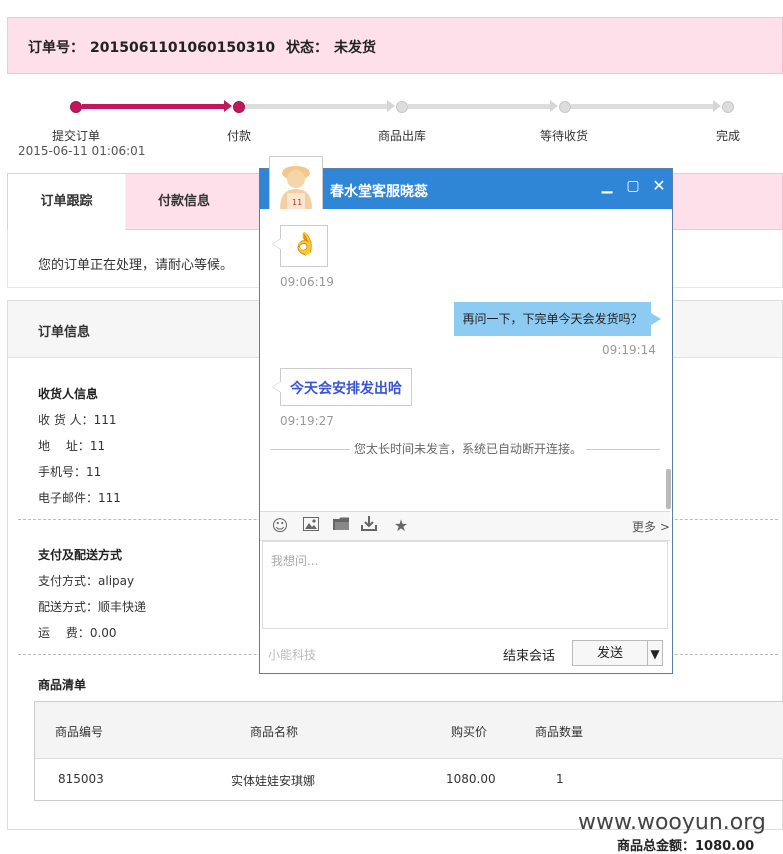  Describe the element at coordinates (471, 779) in the screenshot. I see `product-price: 1080.00` at that location.